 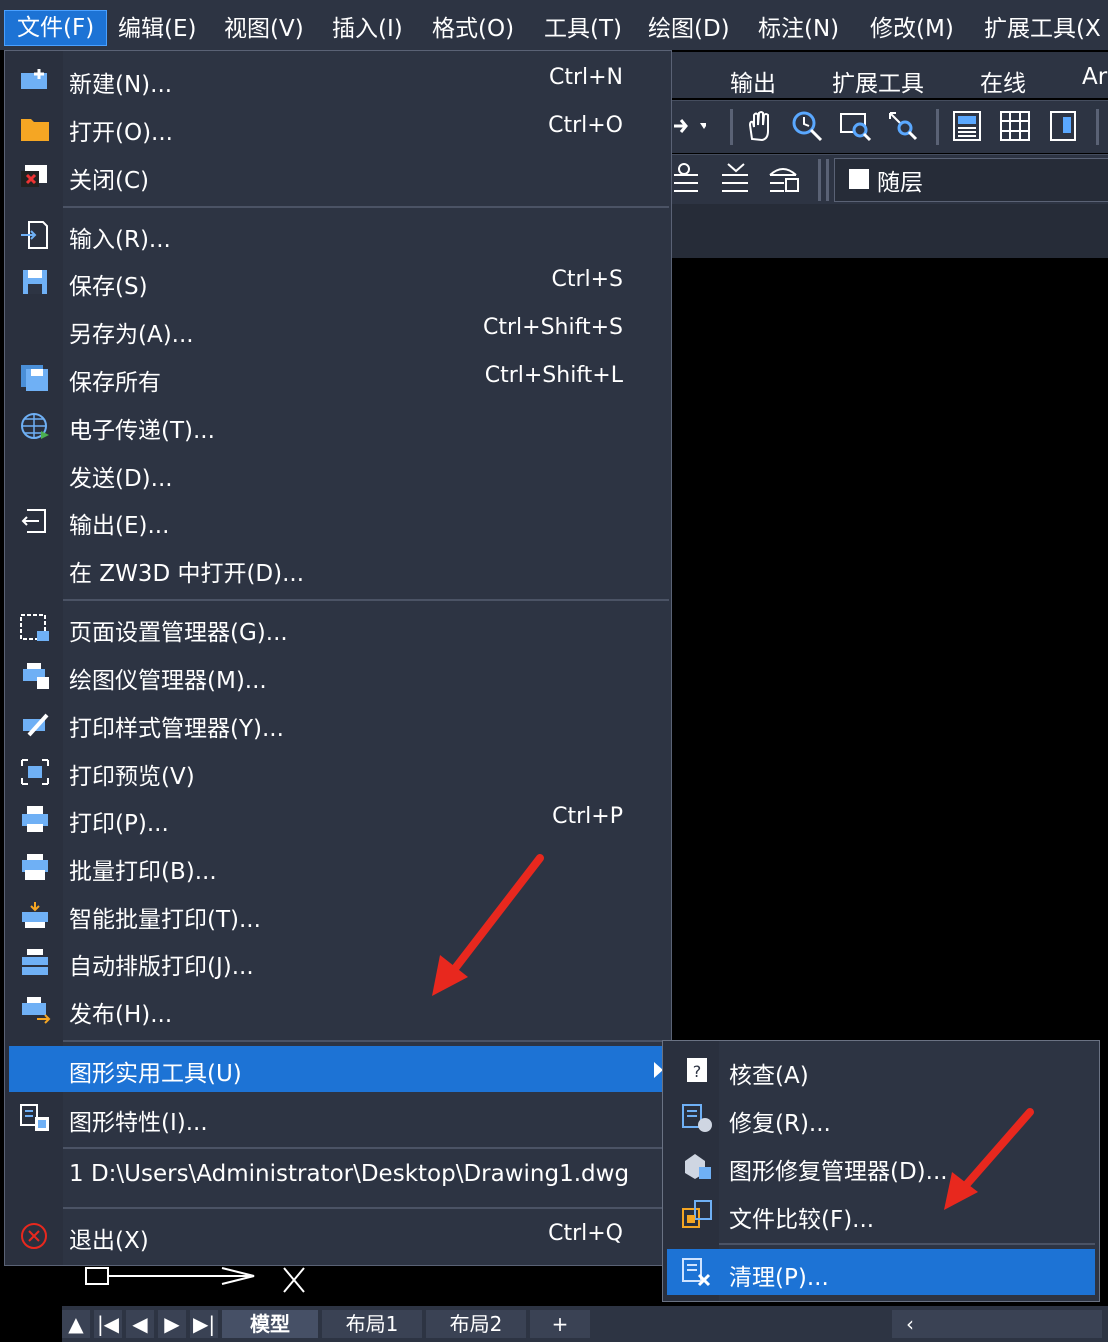 I want to click on layer-state-icon, so click(x=689, y=178).